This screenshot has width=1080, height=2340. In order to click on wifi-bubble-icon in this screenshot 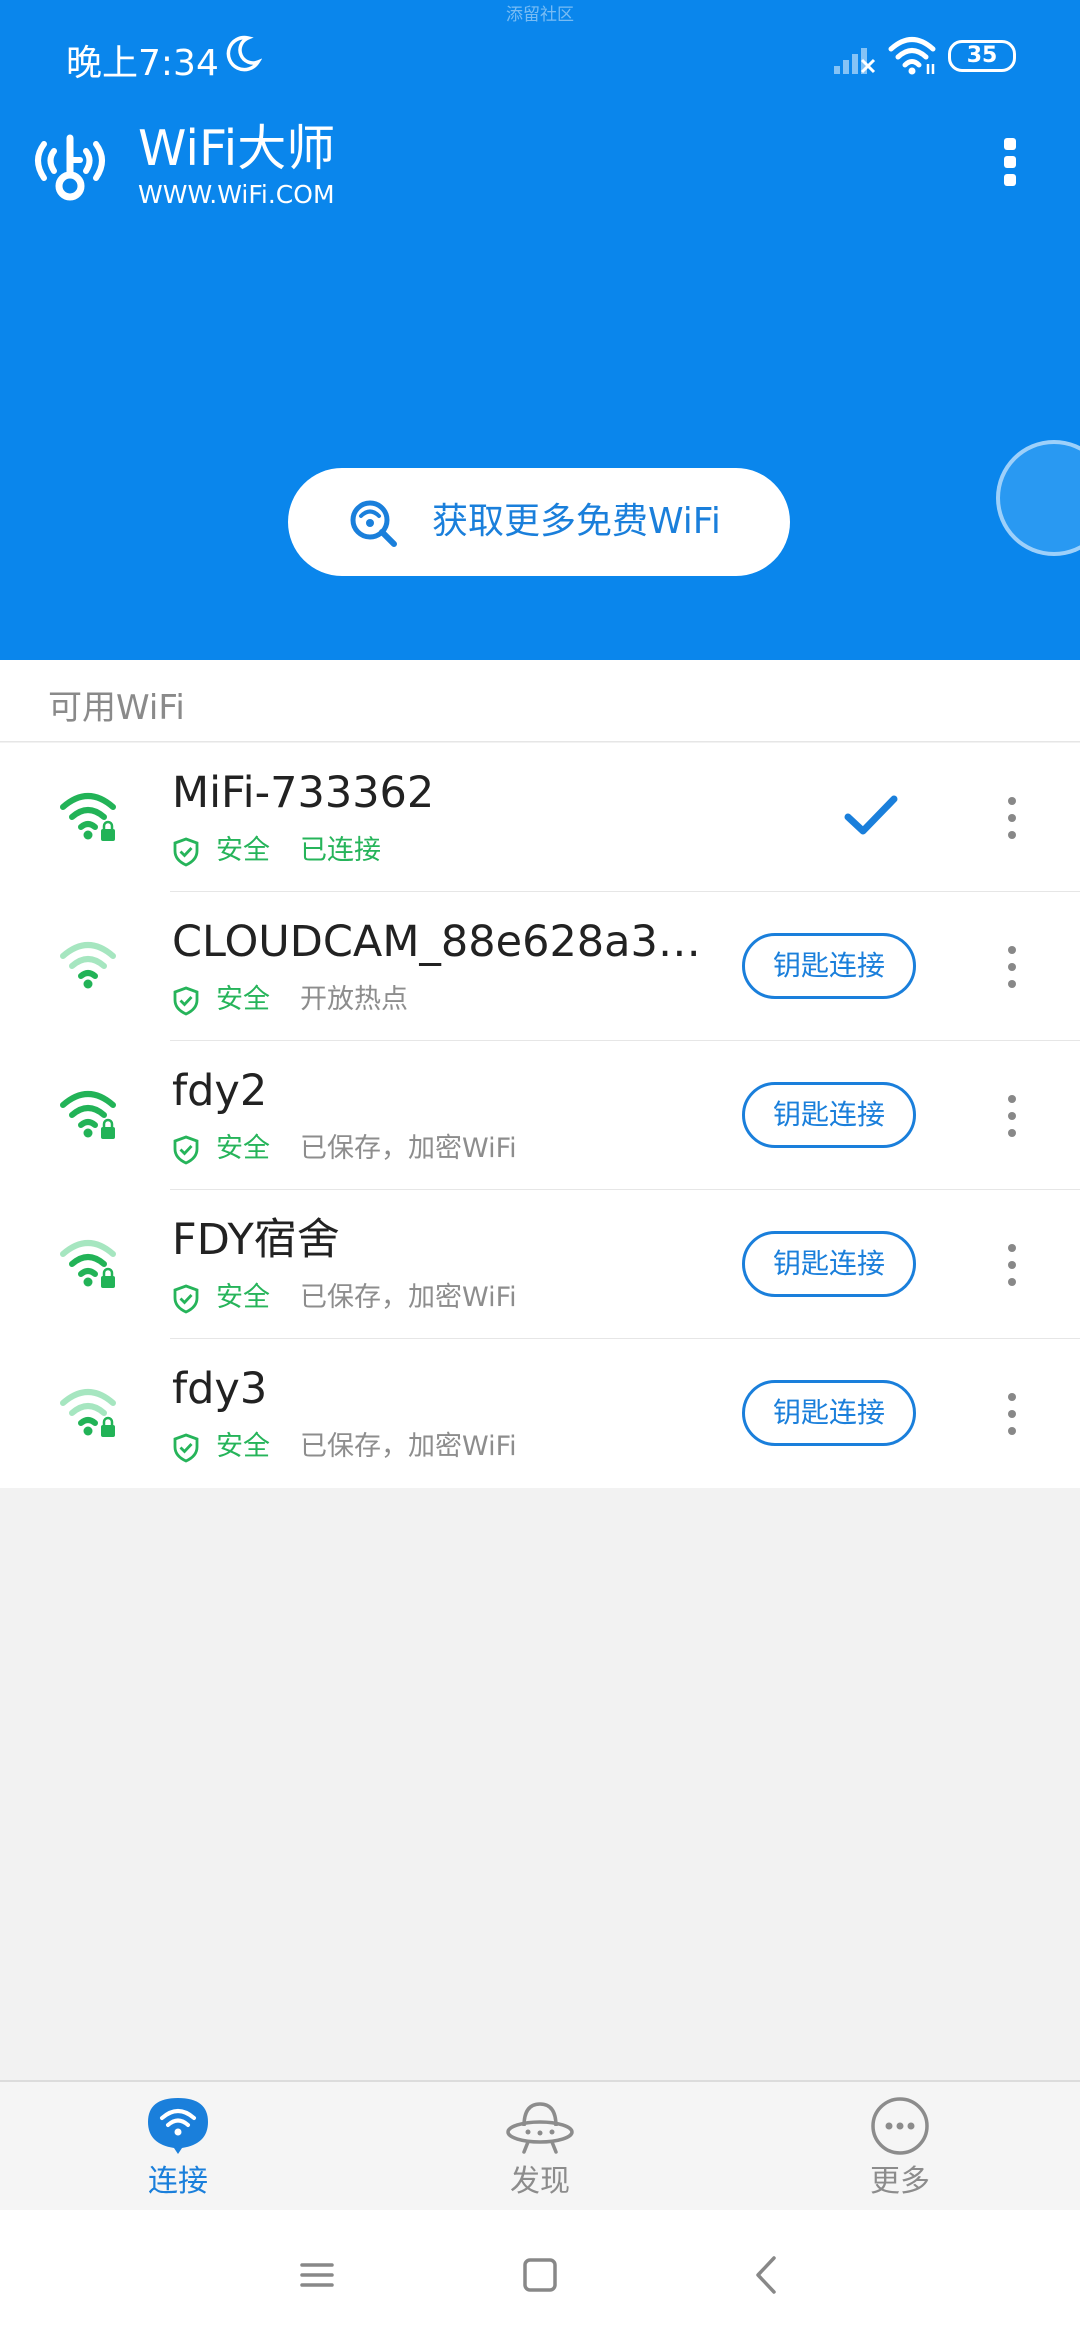, I will do `click(178, 2127)`.